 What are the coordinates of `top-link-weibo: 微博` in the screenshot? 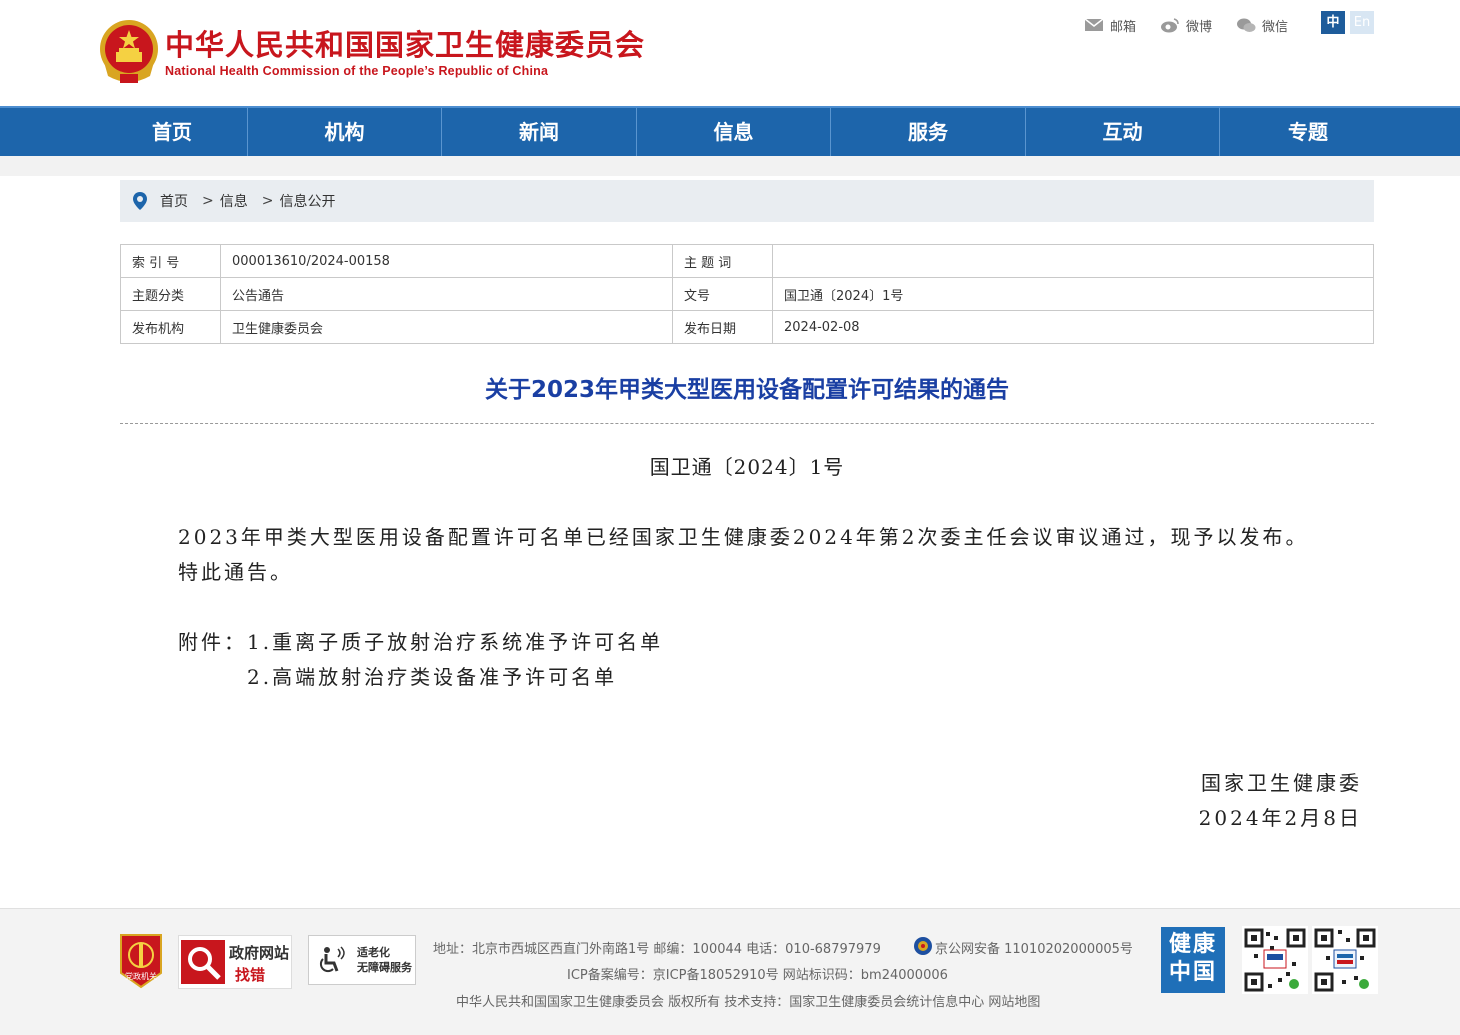 It's located at (1186, 25).